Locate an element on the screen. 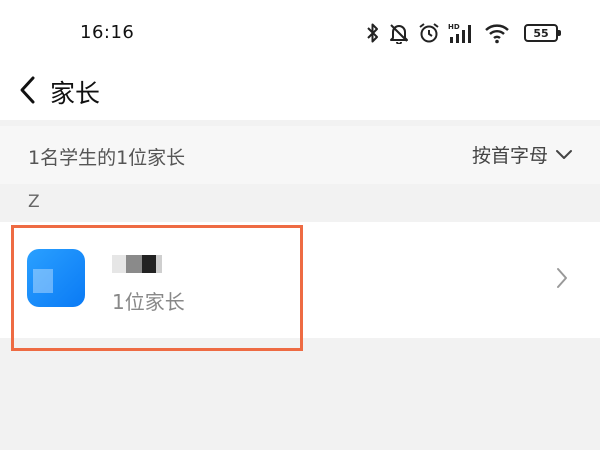  battery-level: 55 is located at coordinates (541, 33).